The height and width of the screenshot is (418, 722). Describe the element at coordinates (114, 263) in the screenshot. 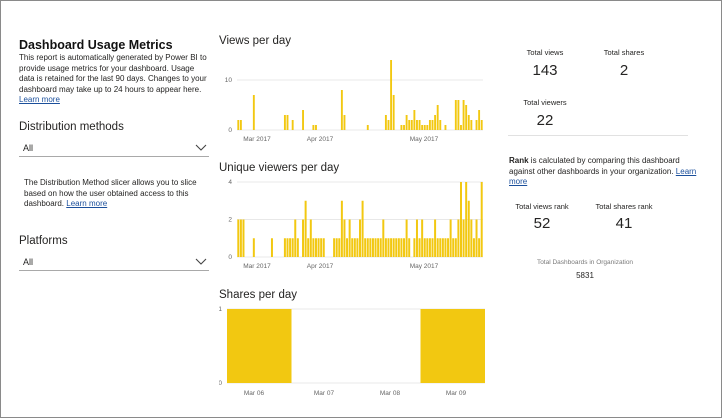

I see `platforms-dropdown: All` at that location.